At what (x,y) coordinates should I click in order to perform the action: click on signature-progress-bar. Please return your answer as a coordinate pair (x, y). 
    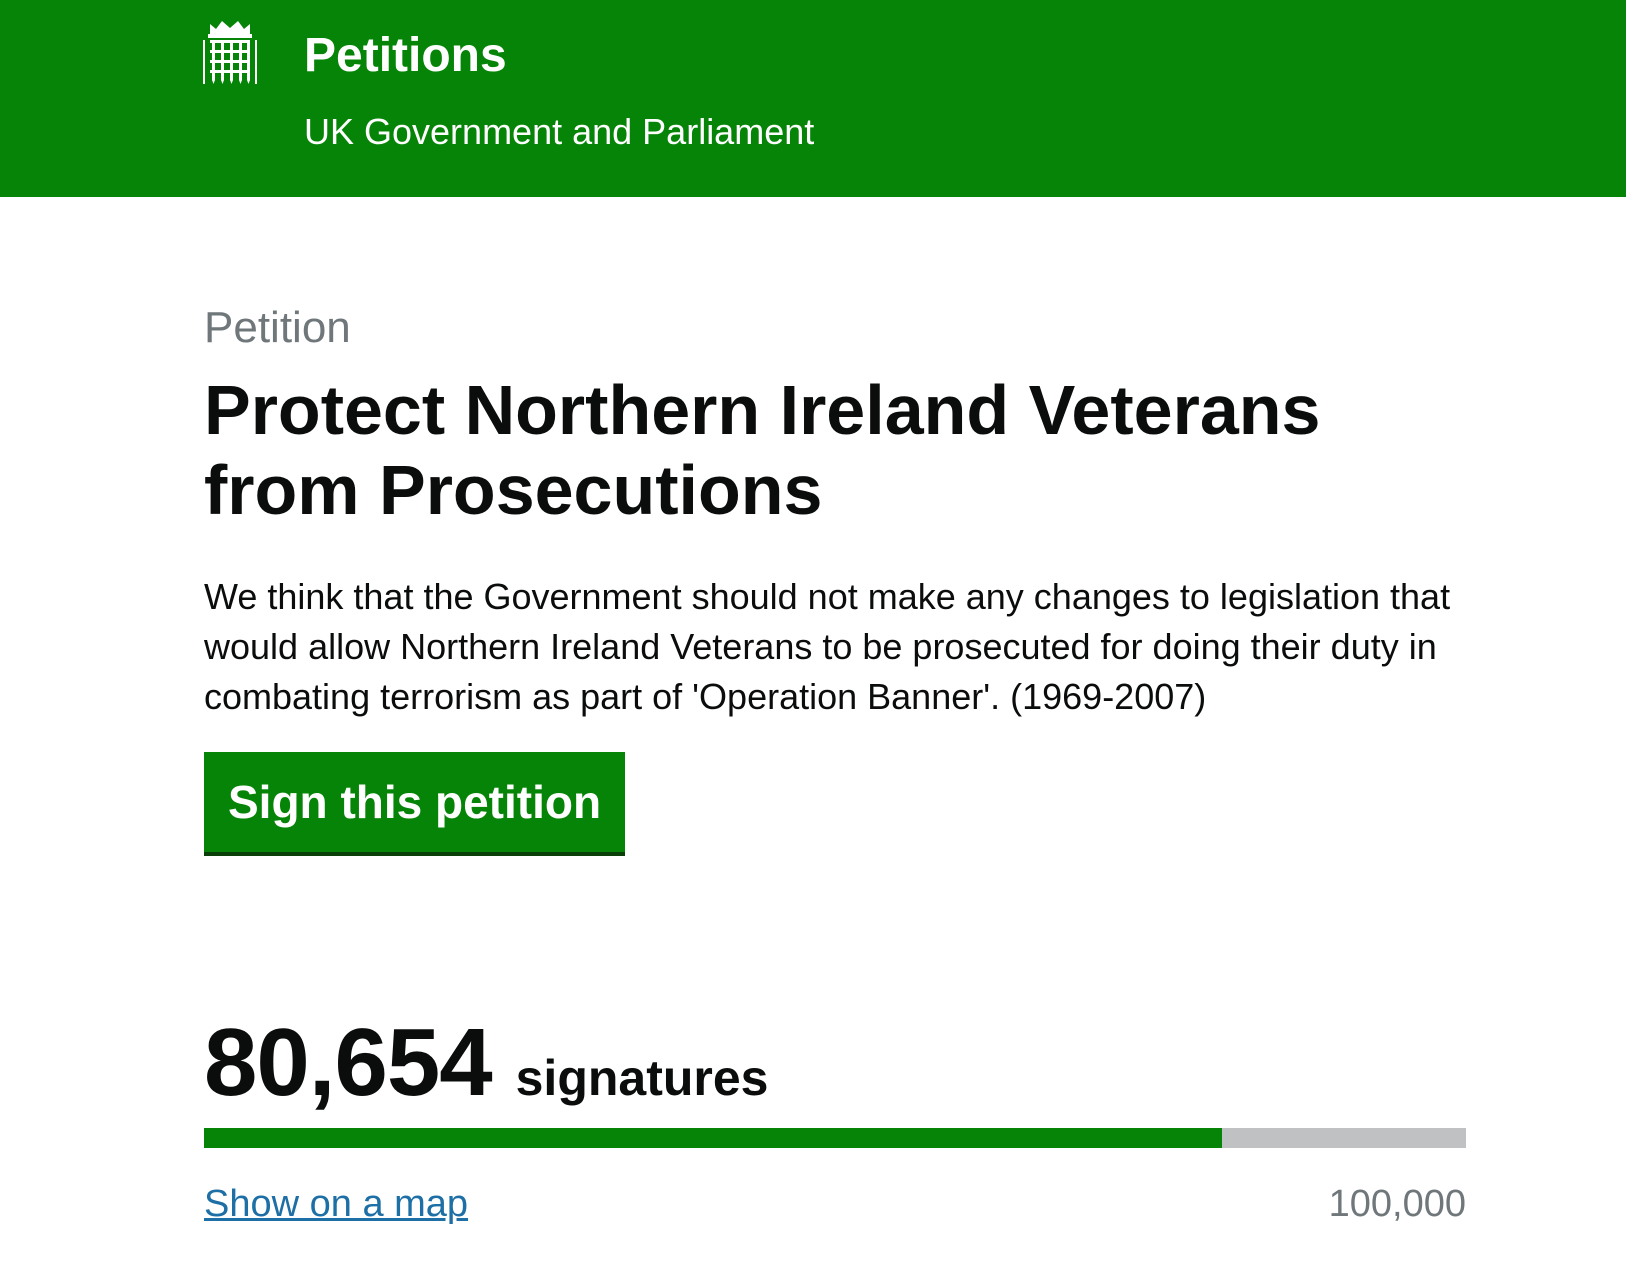
    Looking at the image, I should click on (835, 1138).